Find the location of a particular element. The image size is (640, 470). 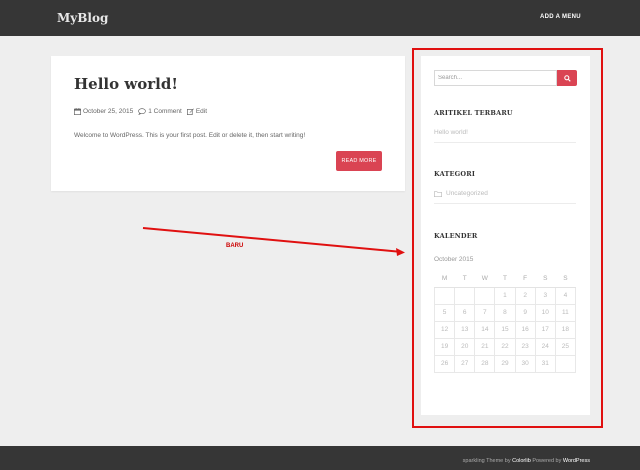

powered-by-text: Powered by is located at coordinates (547, 461).